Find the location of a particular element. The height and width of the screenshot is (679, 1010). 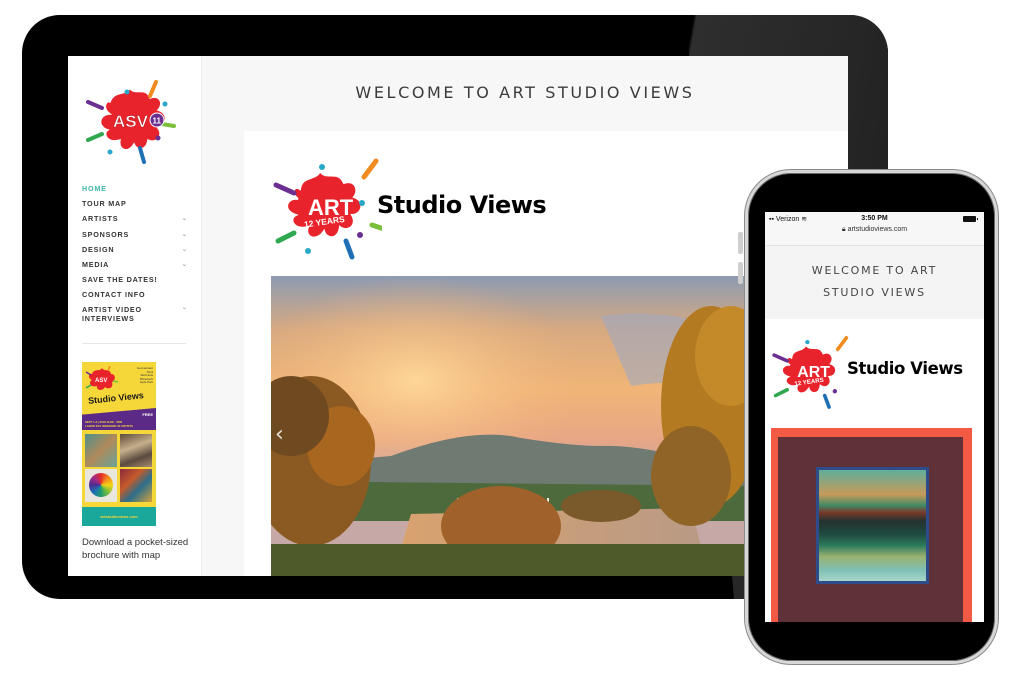

address-bar: 🔒︎ artstudioviews.com is located at coordinates (874, 230).